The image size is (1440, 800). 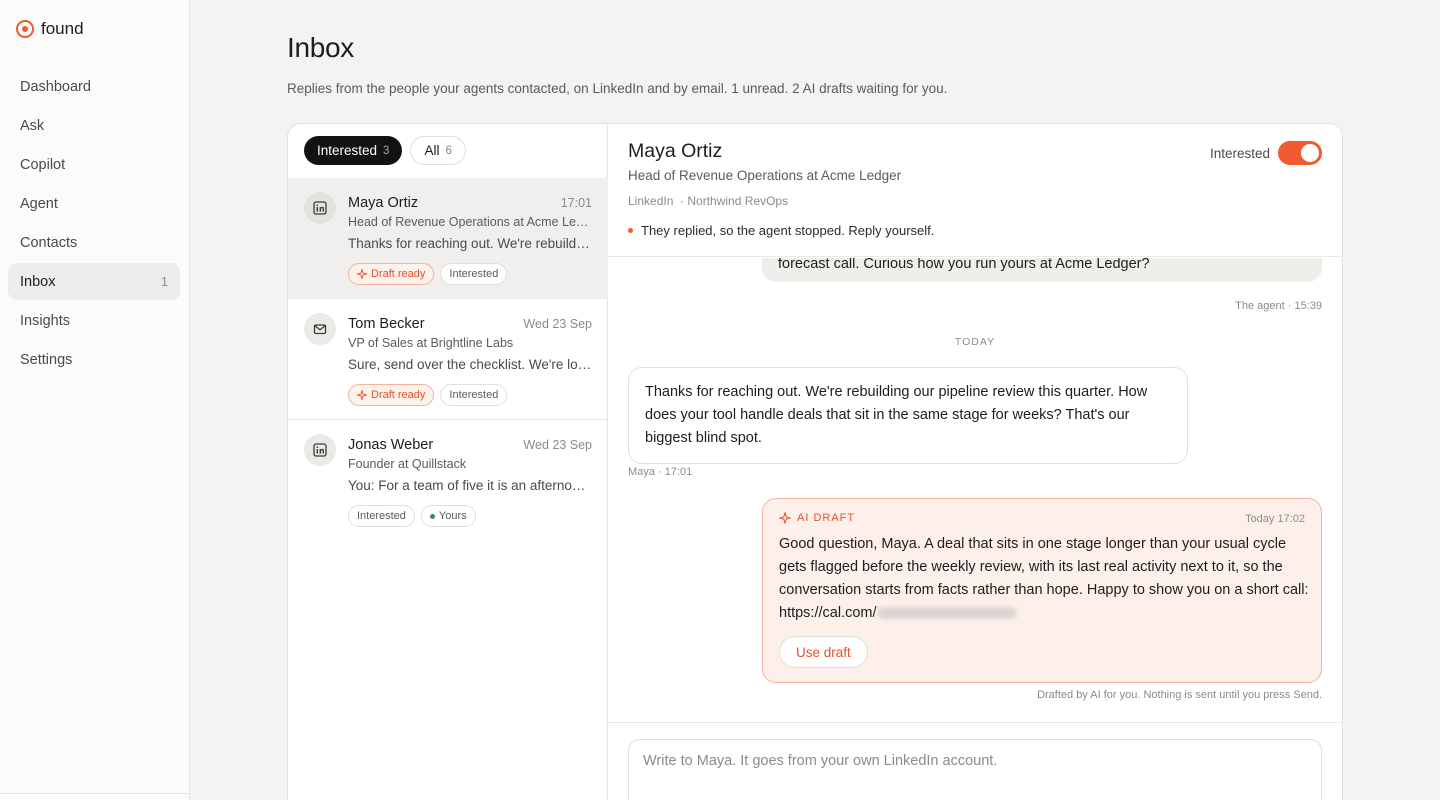 What do you see at coordinates (1239, 153) in the screenshot?
I see `toggle-label: Interested` at bounding box center [1239, 153].